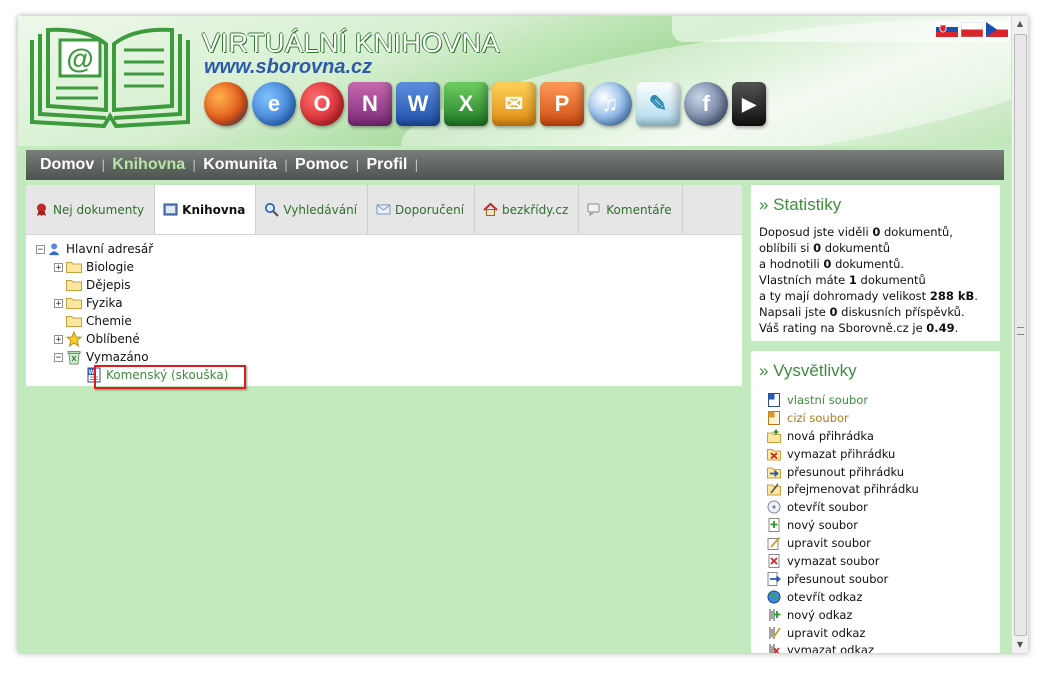 The height and width of the screenshot is (673, 1049). I want to click on tree-item-label: Dějepis, so click(108, 285).